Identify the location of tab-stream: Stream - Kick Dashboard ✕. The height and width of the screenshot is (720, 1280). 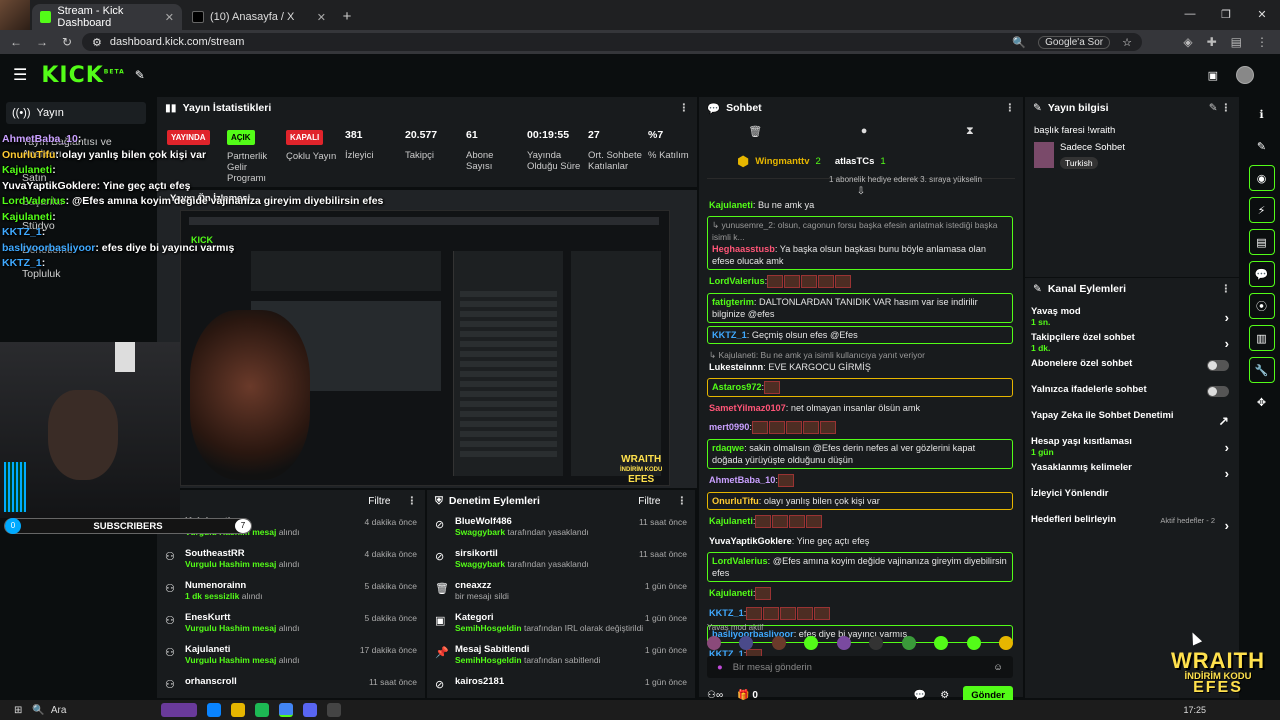
(107, 17).